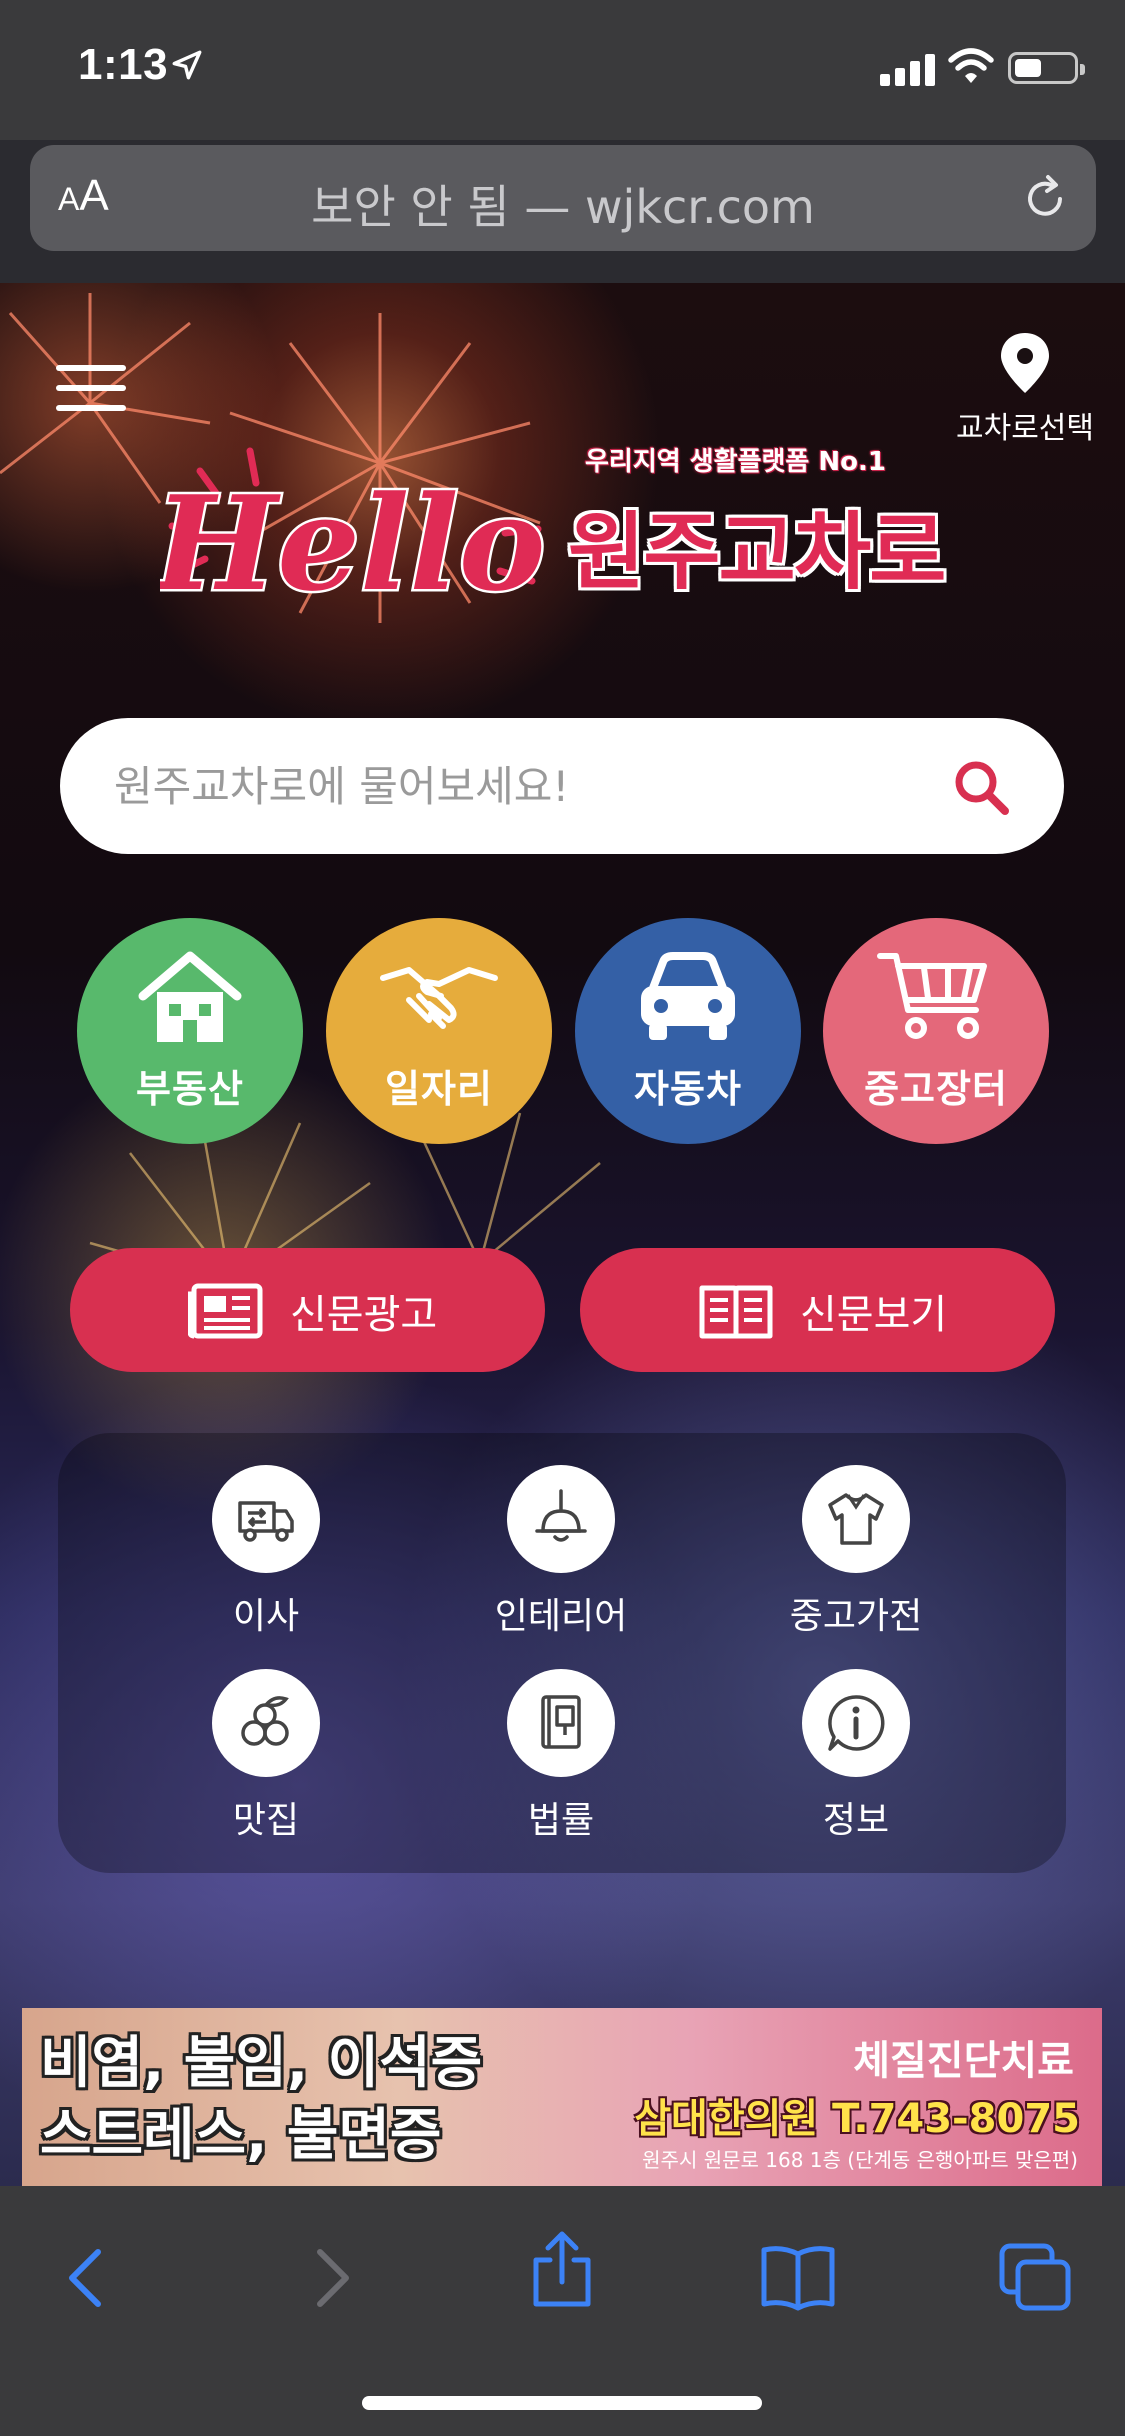 The width and height of the screenshot is (1125, 2436). What do you see at coordinates (562, 2270) in the screenshot?
I see `share-icon` at bounding box center [562, 2270].